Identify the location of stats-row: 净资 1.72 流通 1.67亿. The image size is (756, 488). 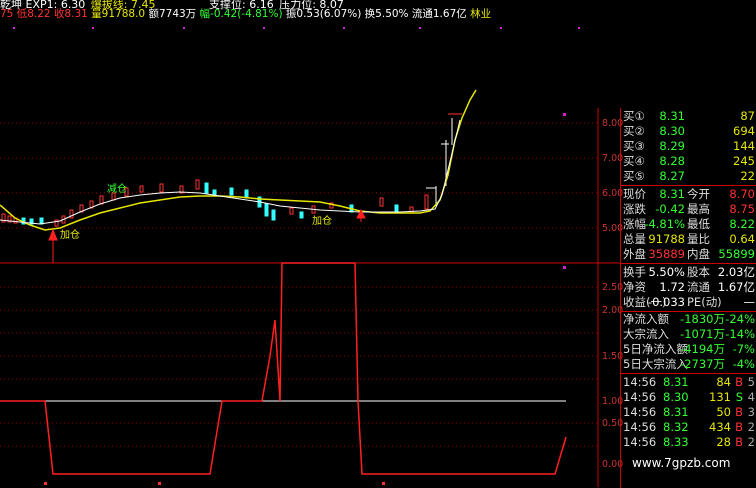
(689, 287).